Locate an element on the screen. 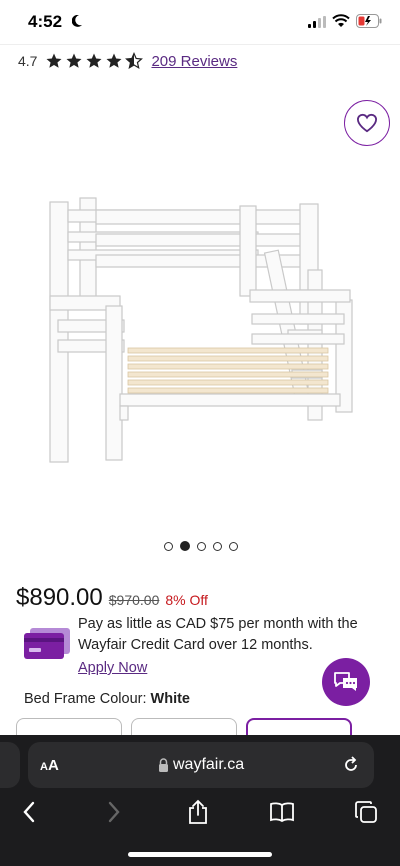  back-button is located at coordinates (29, 812).